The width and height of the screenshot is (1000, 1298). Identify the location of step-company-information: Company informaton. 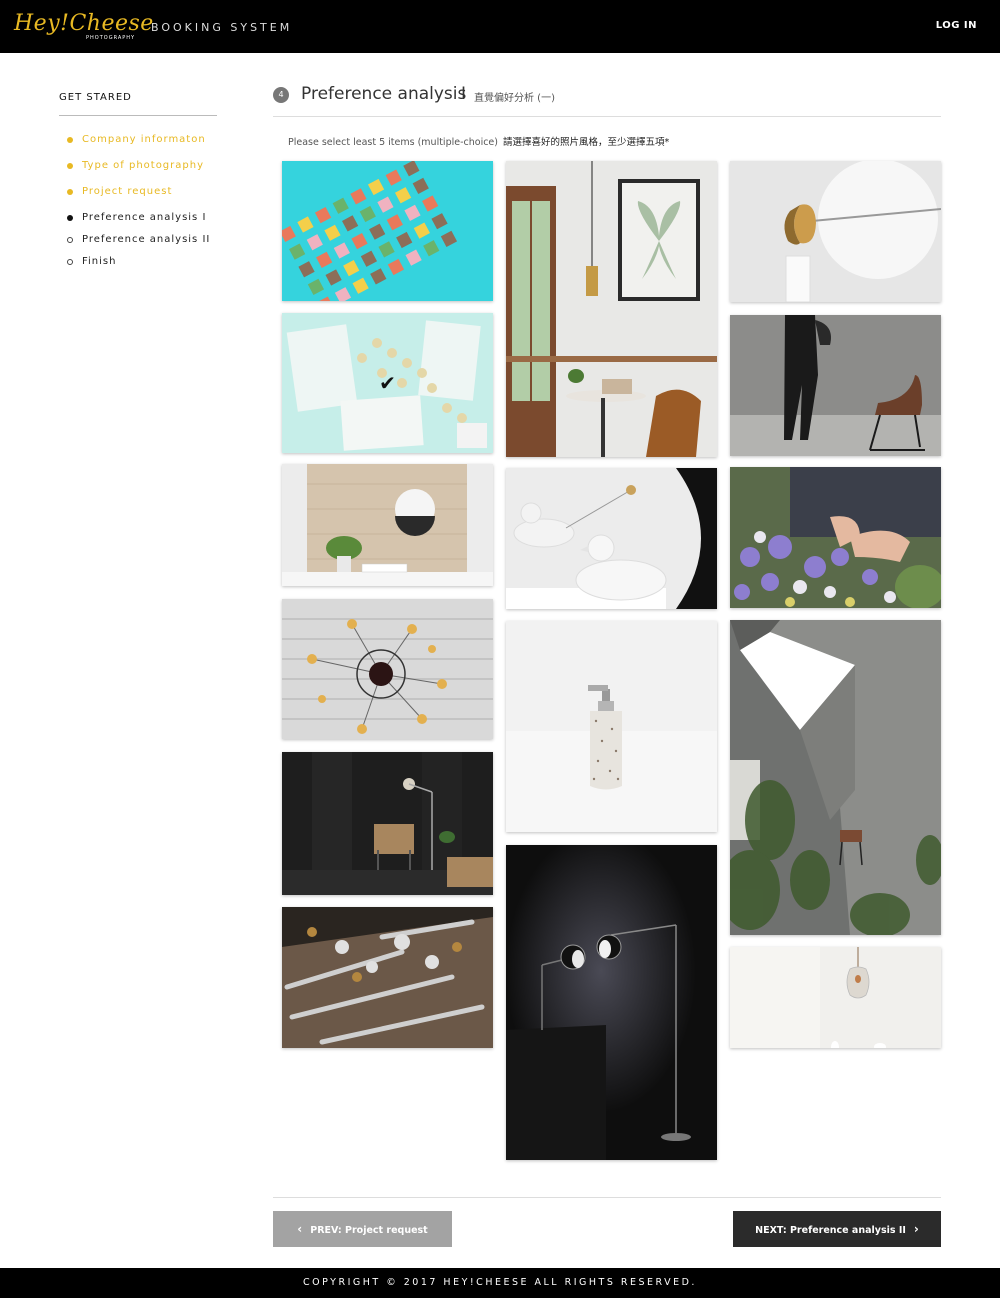
(142, 147).